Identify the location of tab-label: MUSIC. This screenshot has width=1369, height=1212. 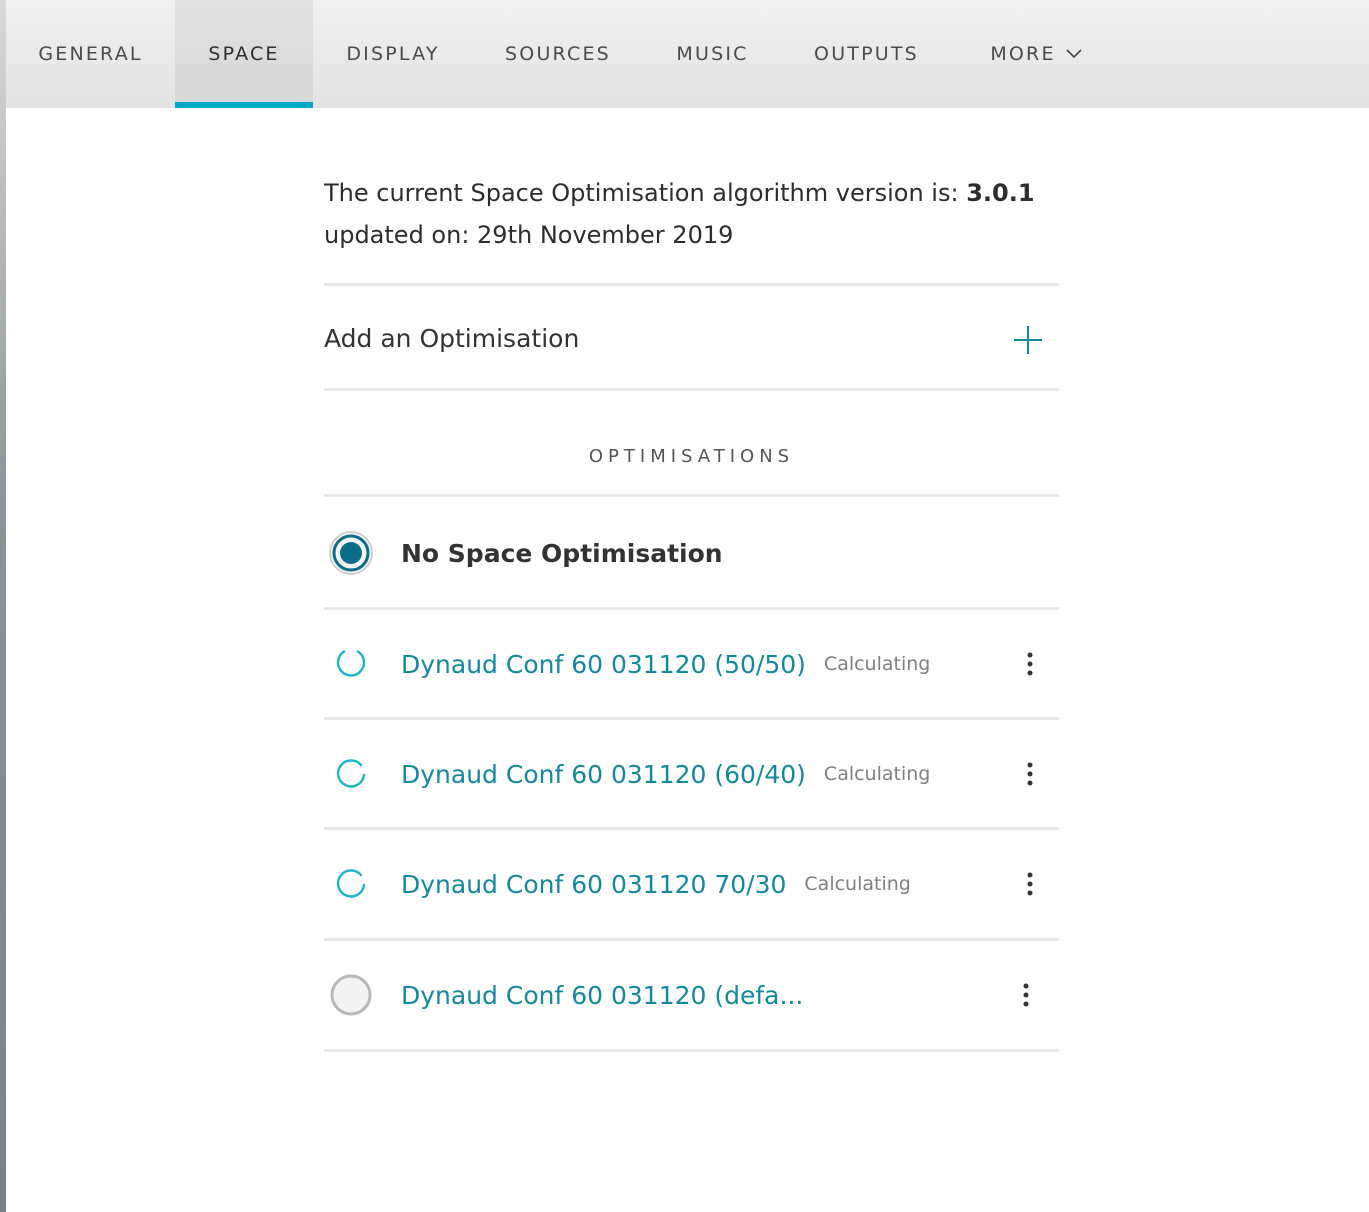
(712, 54).